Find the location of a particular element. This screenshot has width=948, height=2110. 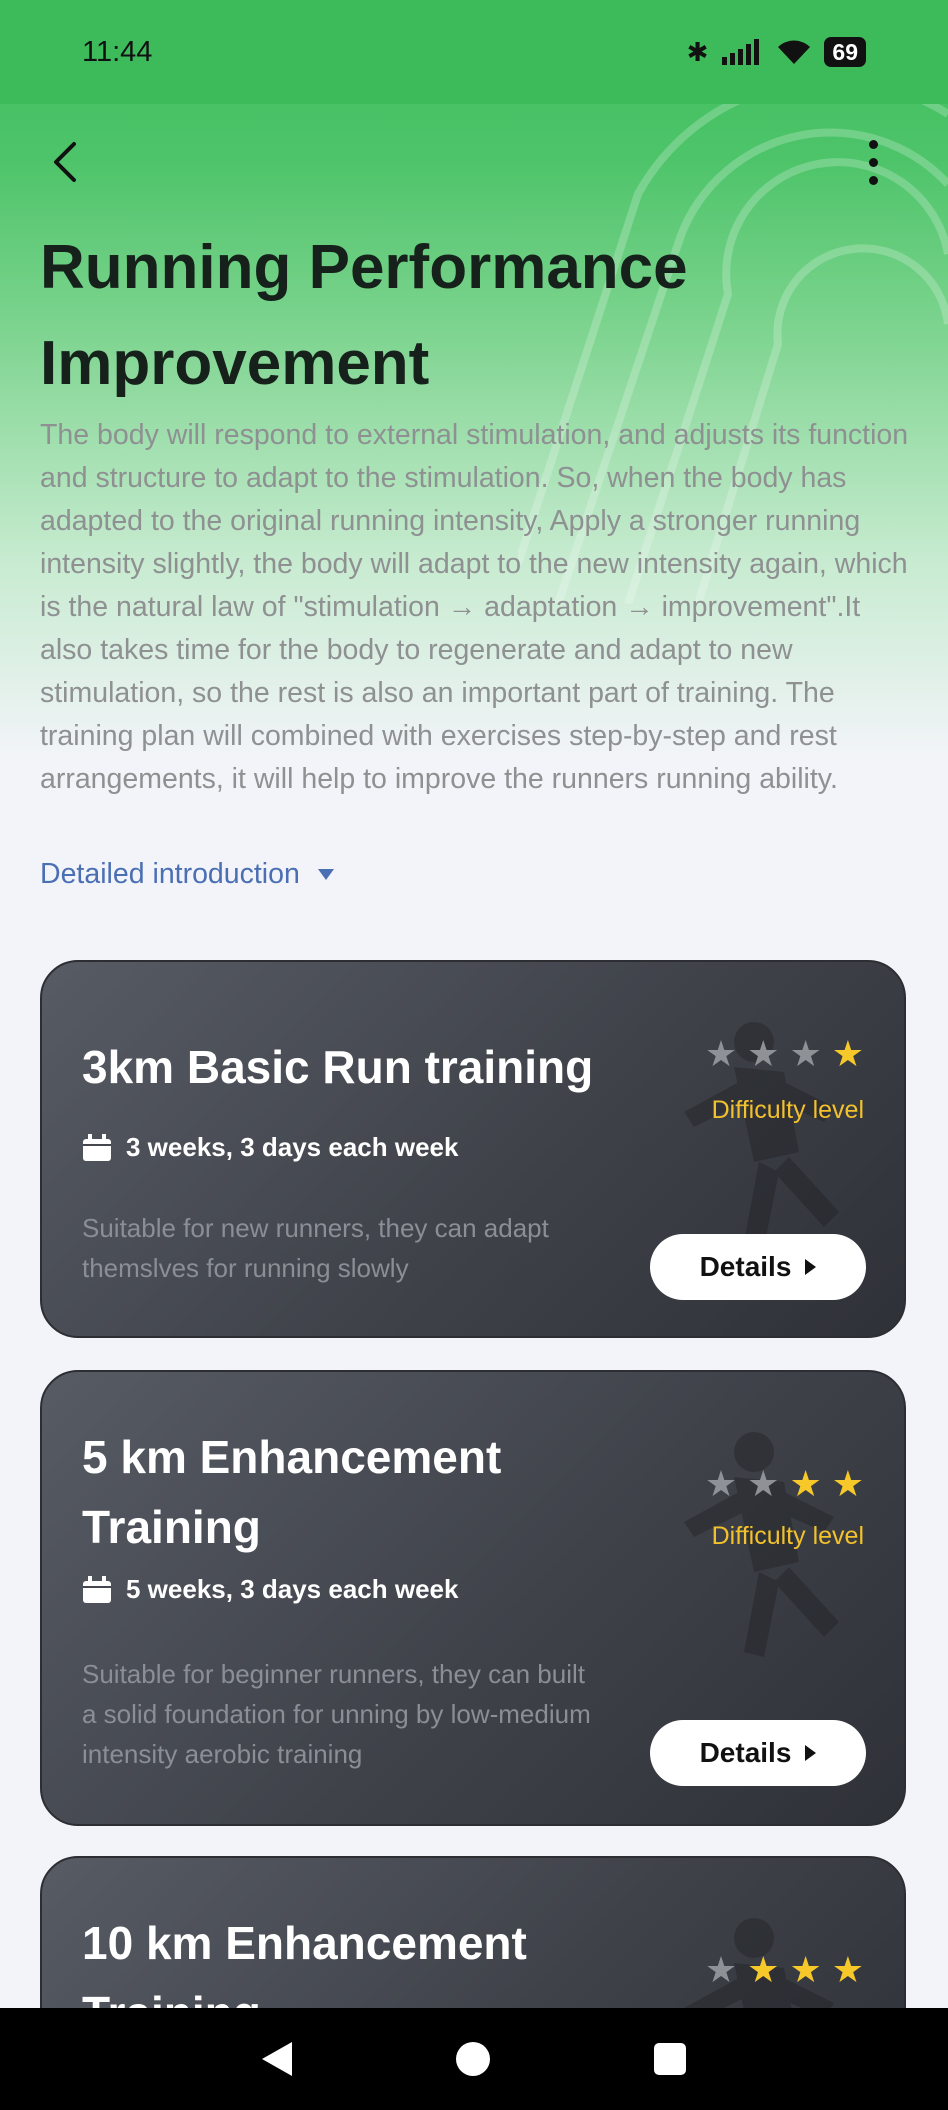

nav-home-icon is located at coordinates (473, 2059).